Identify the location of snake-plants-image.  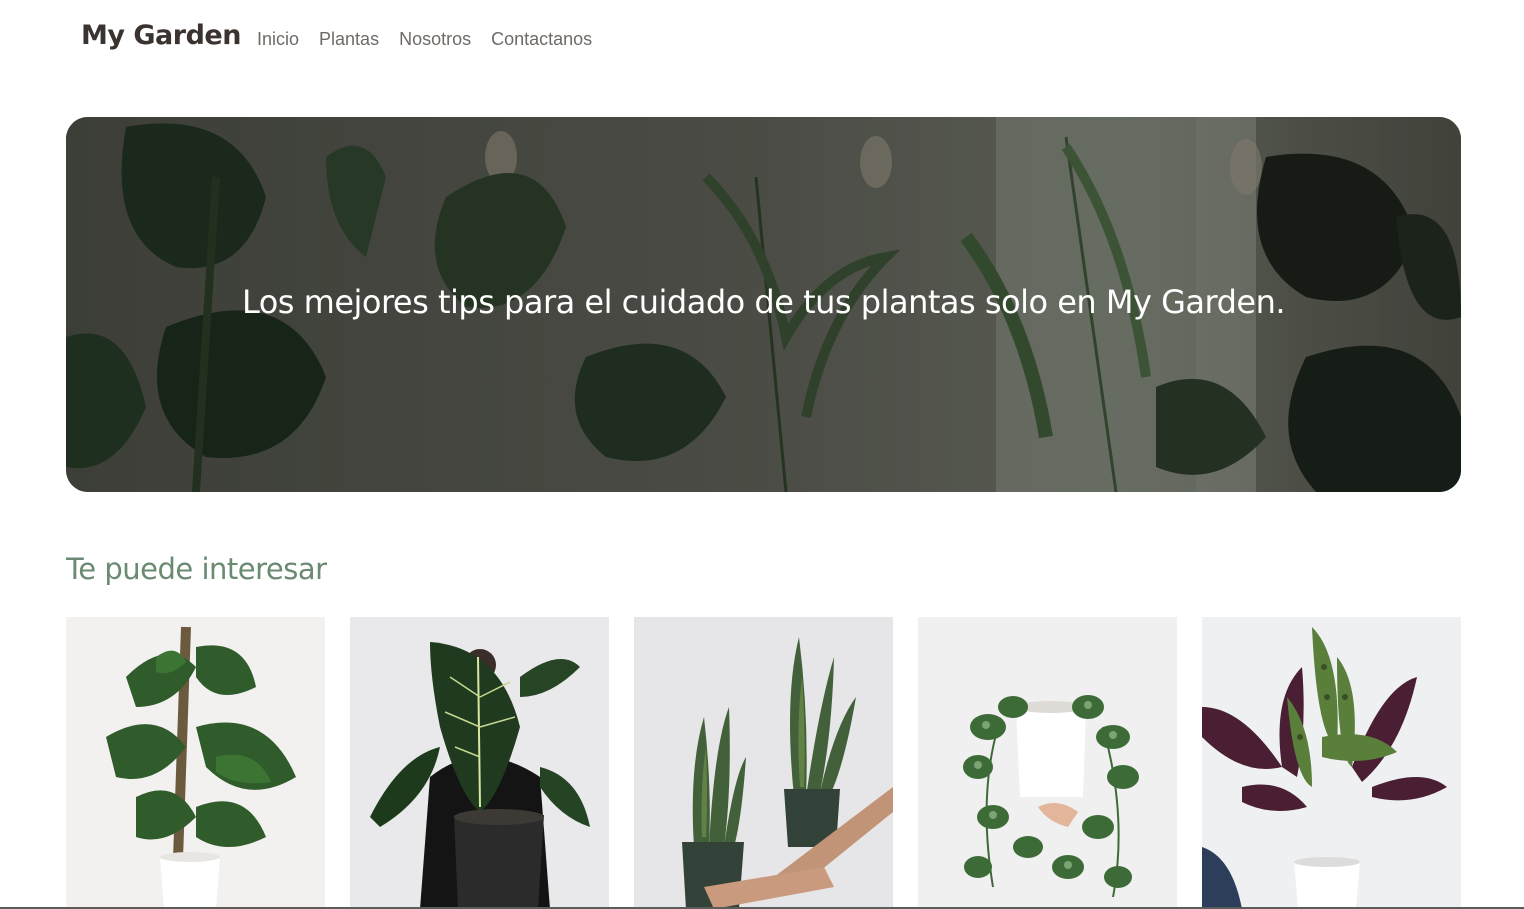
(763, 763).